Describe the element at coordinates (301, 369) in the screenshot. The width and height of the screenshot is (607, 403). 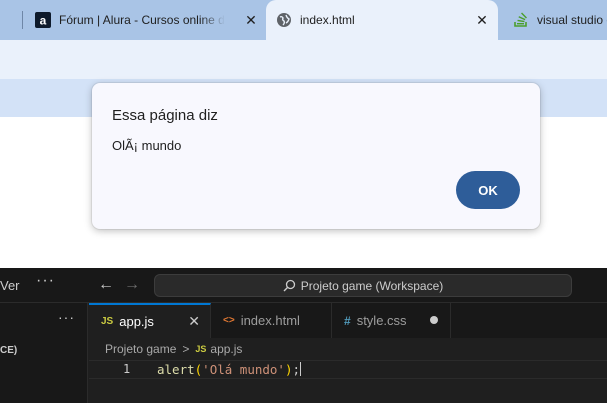
I see `text-cursor` at that location.